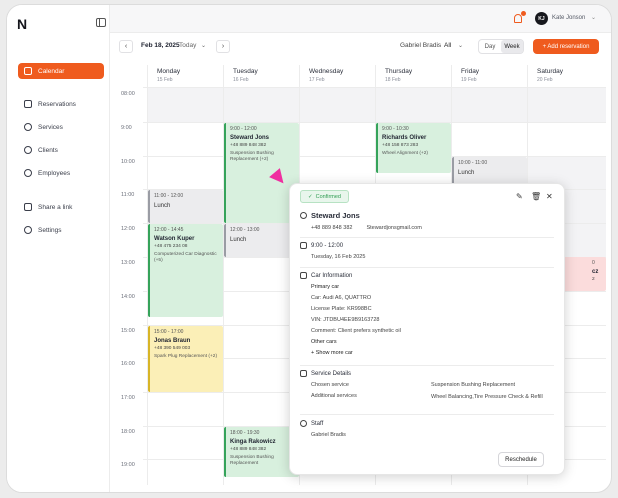  Describe the element at coordinates (128, 465) in the screenshot. I see `time-label: 19:00` at that location.